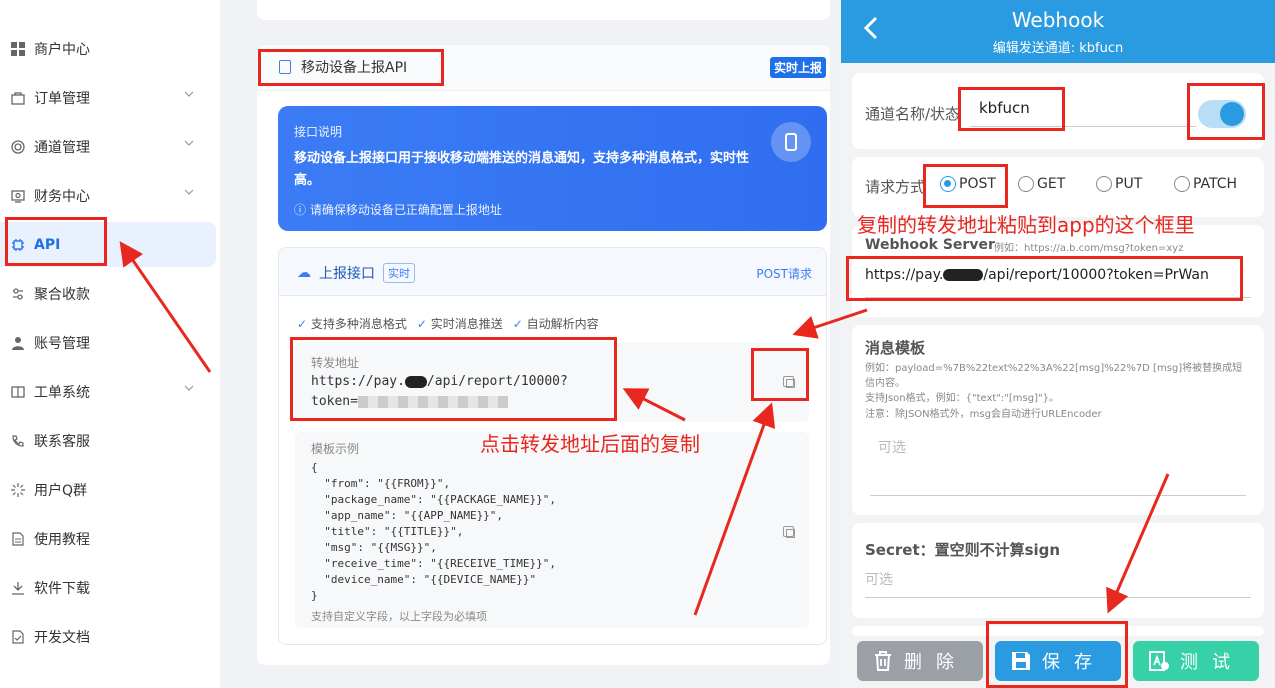 The height and width of the screenshot is (688, 1275). I want to click on feature-item: 支持多种消息格式, so click(352, 323).